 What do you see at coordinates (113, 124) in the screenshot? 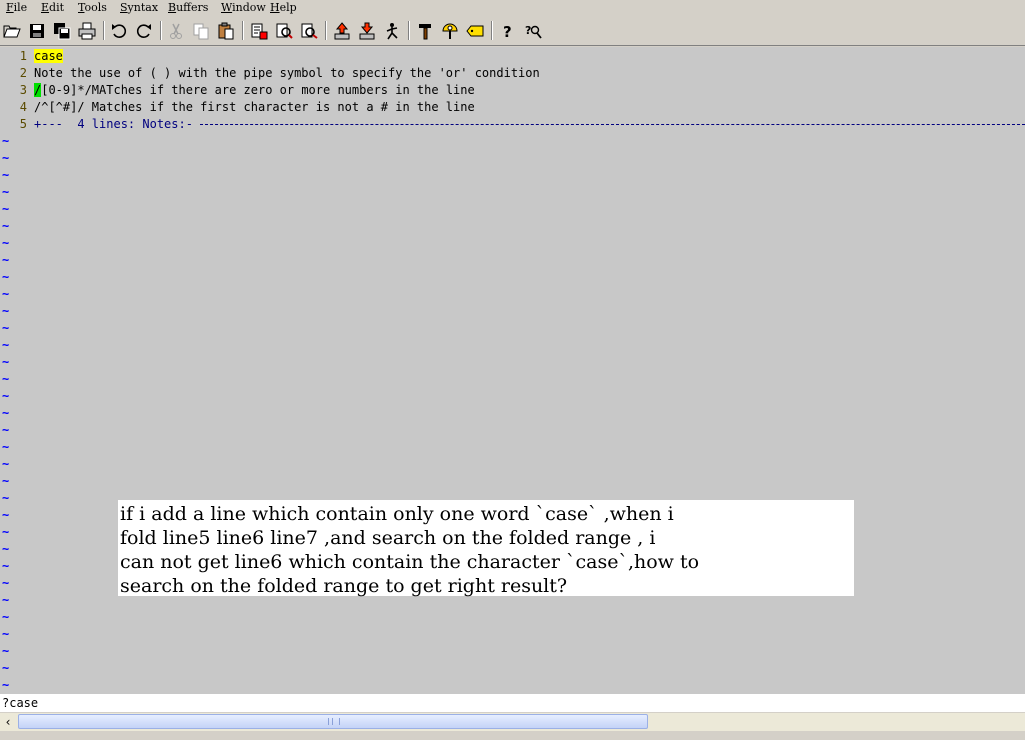
I see `fold-text: +--- 4 lines: Notes:-` at bounding box center [113, 124].